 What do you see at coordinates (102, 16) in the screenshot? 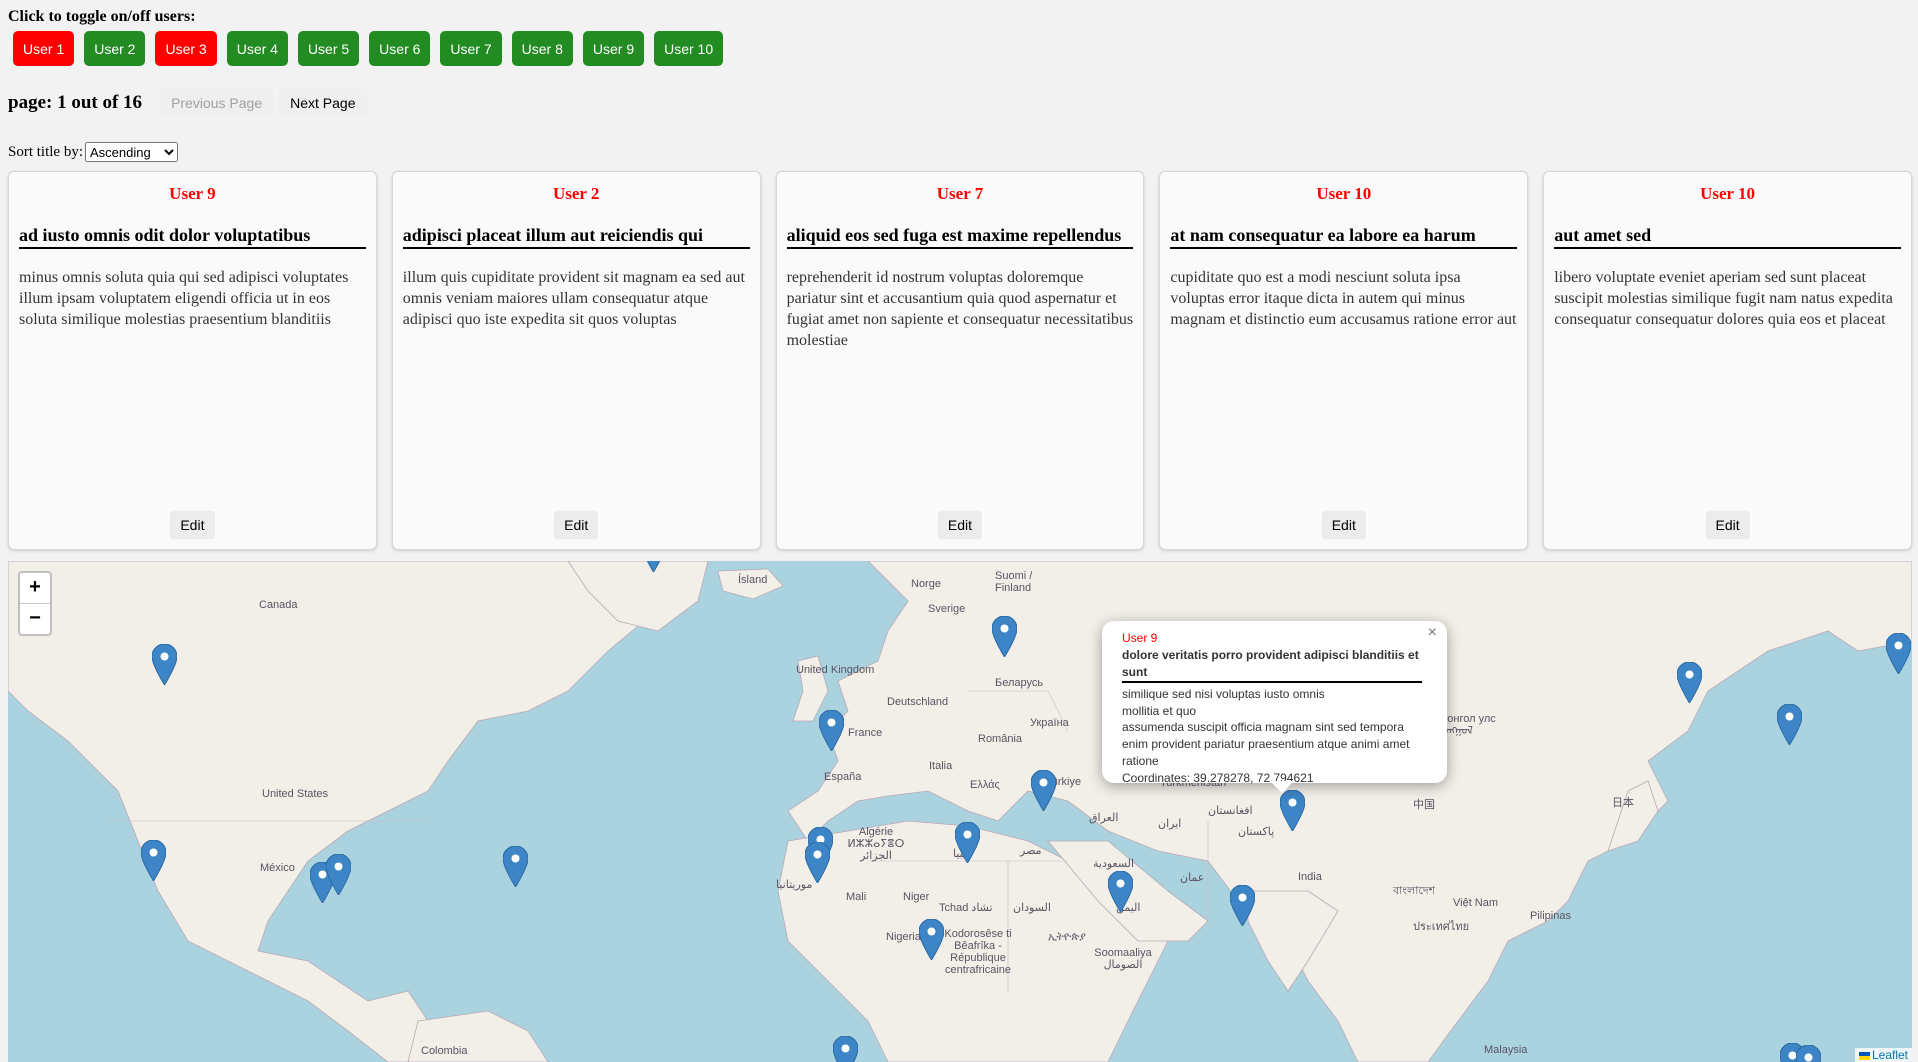
I see `toggle-users-heading: Click to toggle on/off users:` at bounding box center [102, 16].